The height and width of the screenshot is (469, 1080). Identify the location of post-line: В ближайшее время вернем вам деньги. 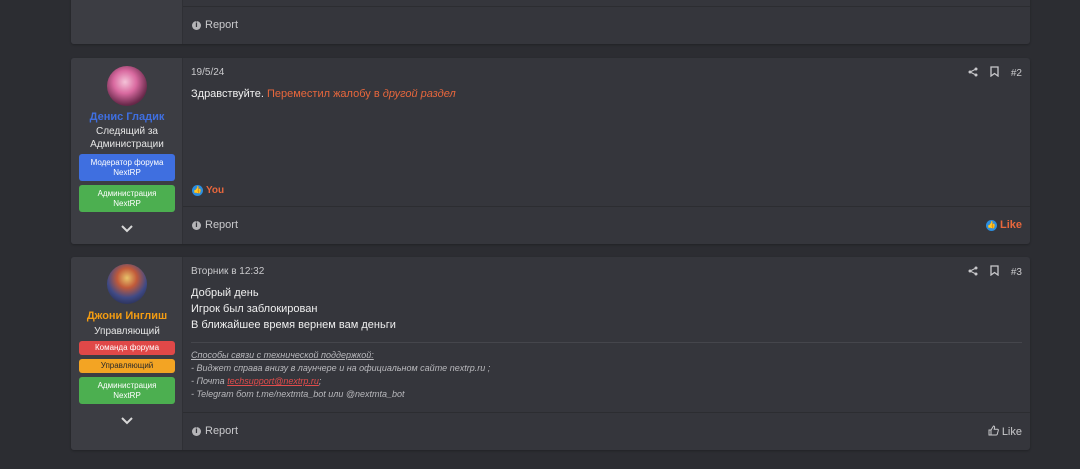
(293, 325).